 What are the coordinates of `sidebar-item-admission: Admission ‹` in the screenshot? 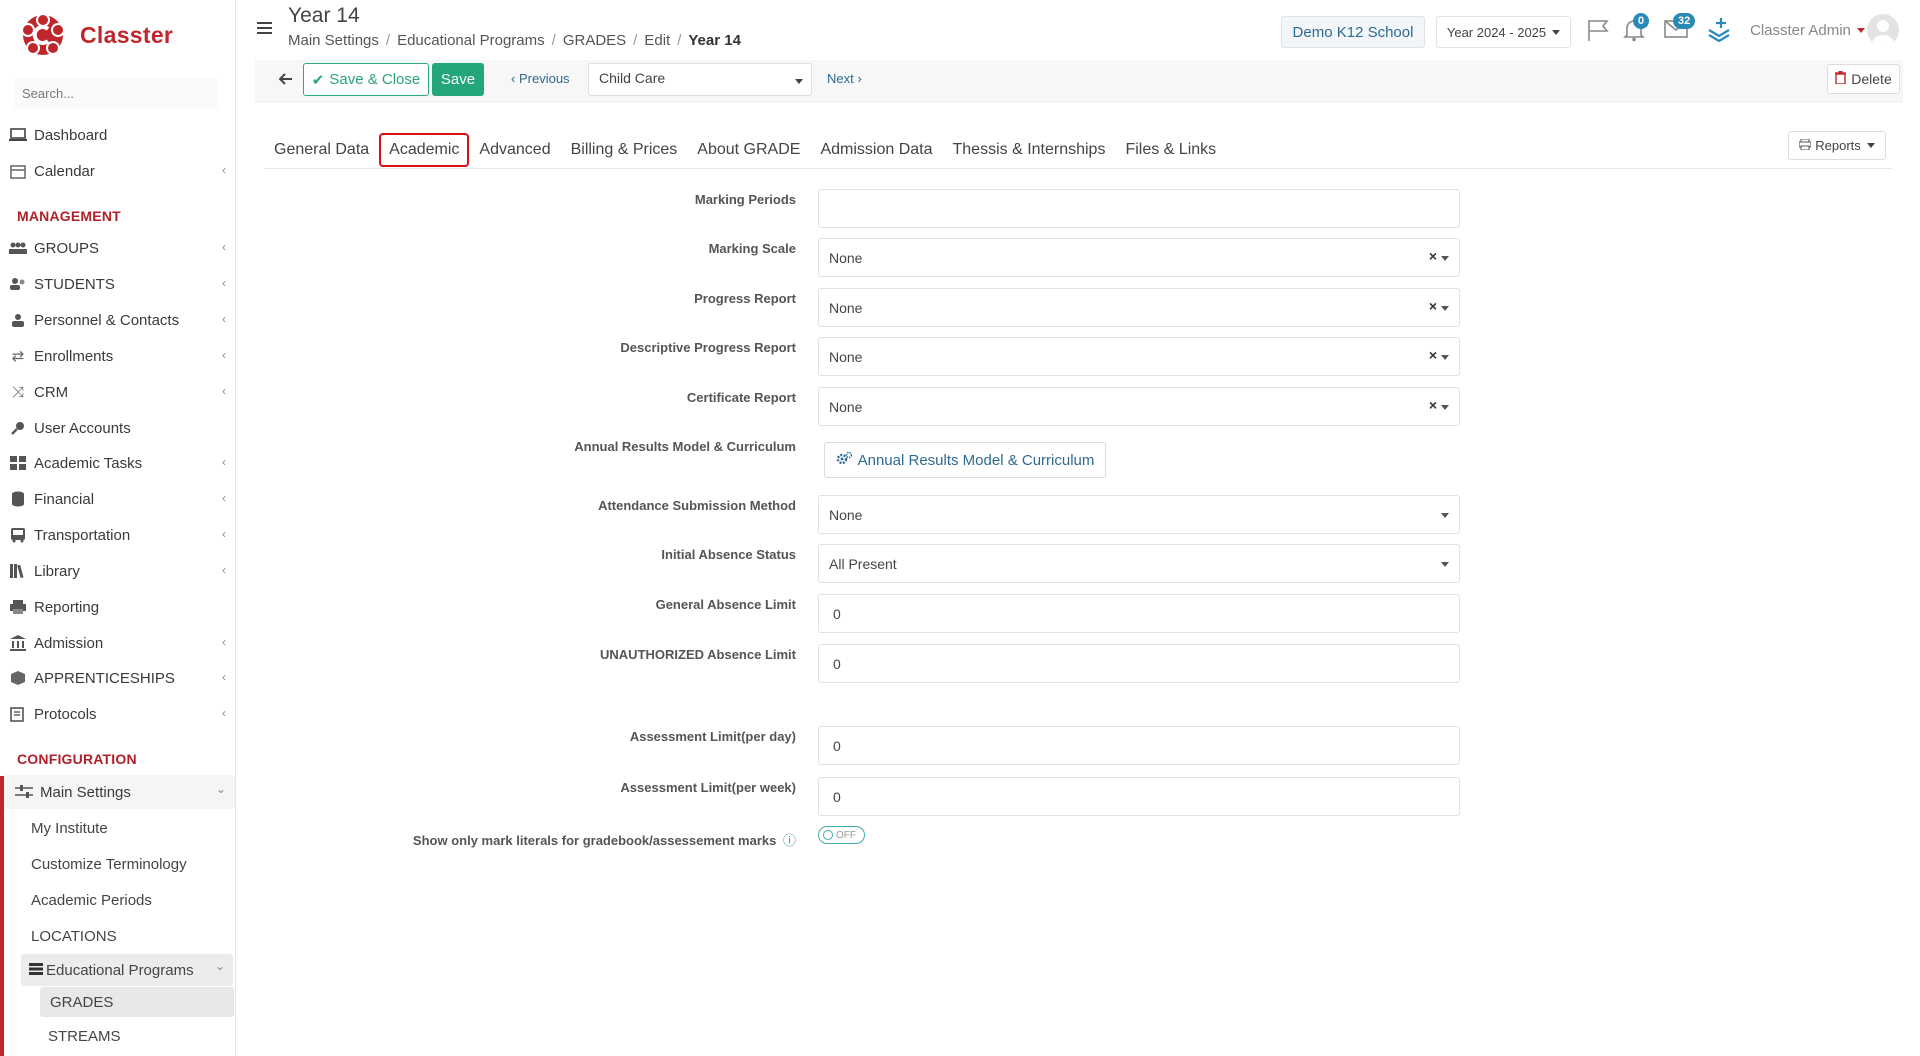 It's located at (117, 643).